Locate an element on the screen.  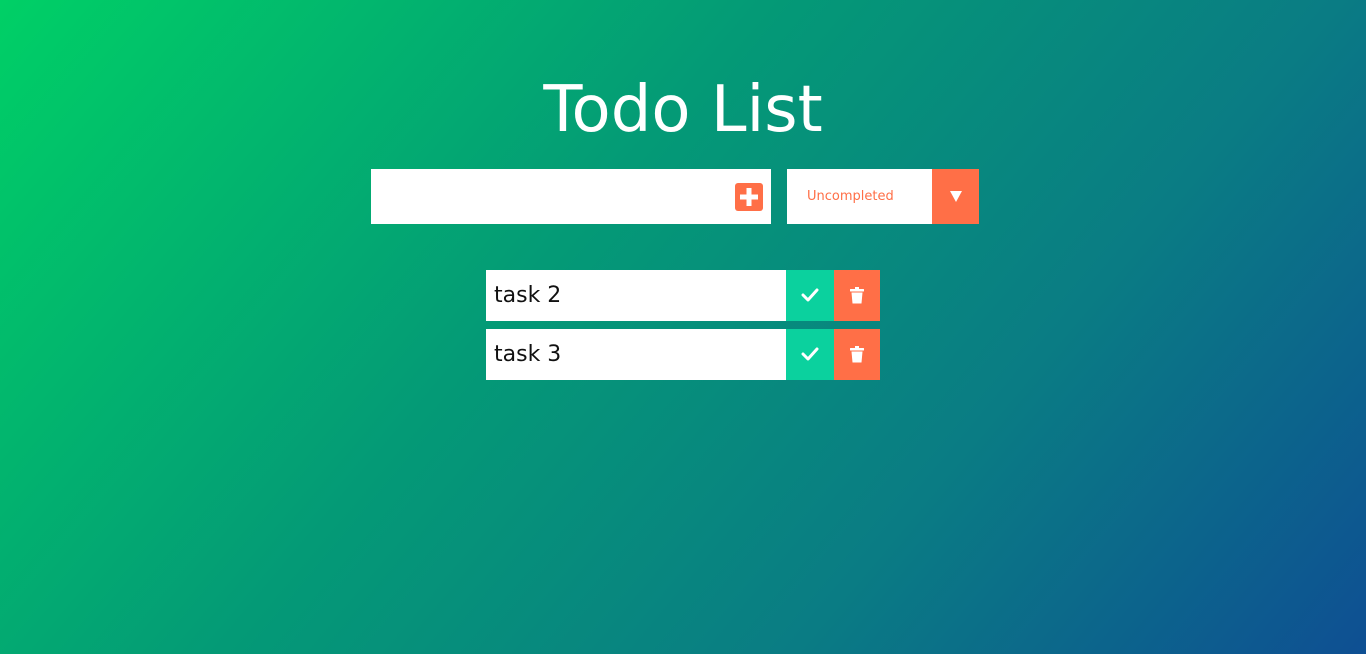
todo-text: task 3 is located at coordinates (528, 354).